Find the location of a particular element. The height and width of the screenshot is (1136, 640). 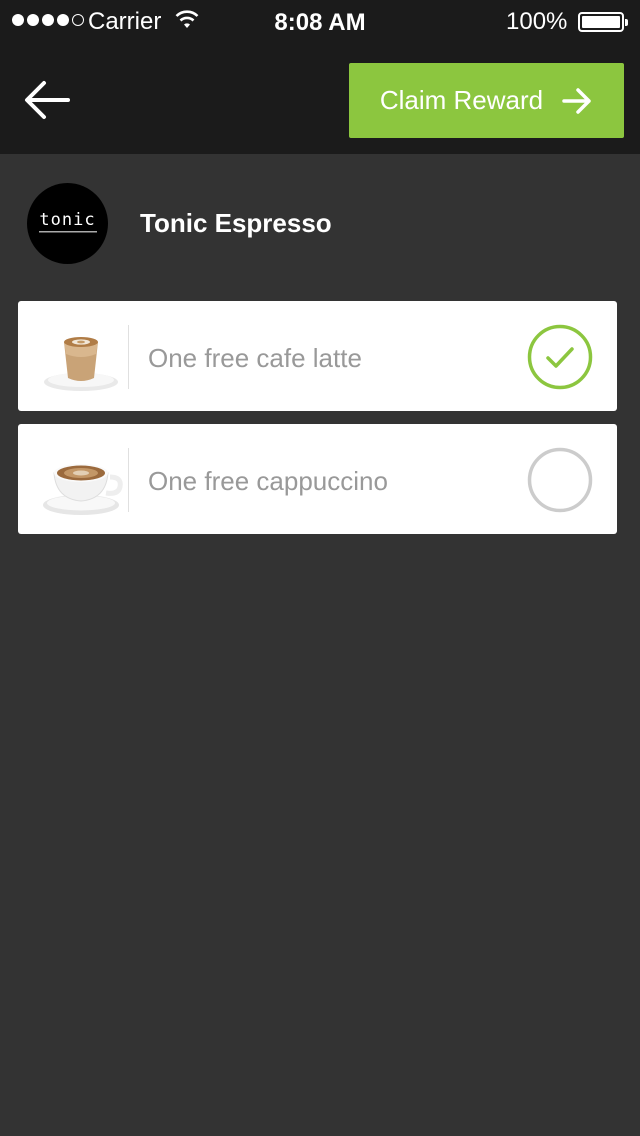

unchecked-circle-icon is located at coordinates (560, 480).